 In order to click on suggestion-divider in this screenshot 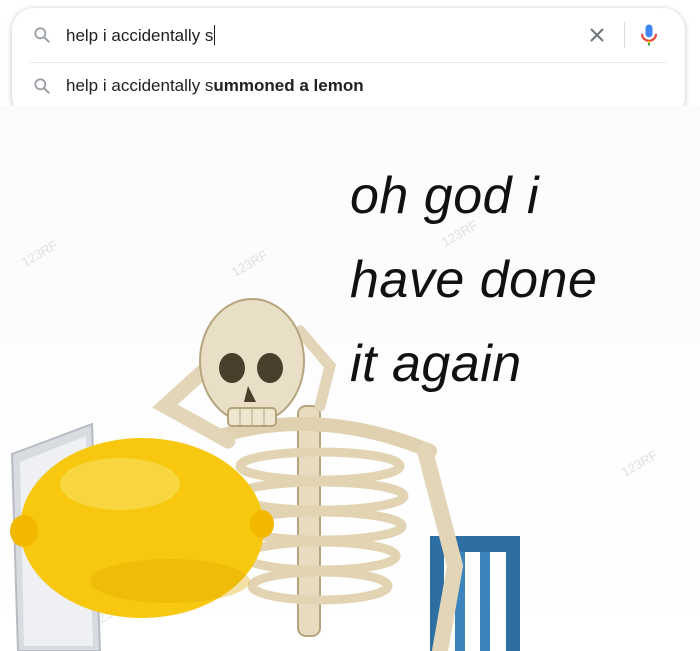, I will do `click(348, 62)`.